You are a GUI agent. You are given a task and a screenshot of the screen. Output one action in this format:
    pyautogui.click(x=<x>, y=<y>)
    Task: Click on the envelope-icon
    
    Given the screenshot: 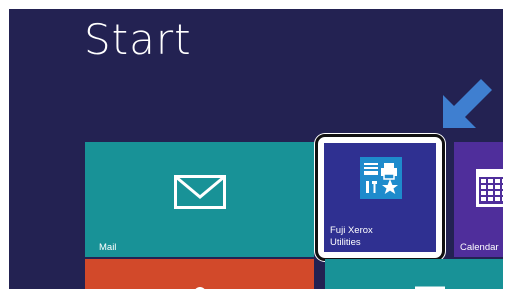 What is the action you would take?
    pyautogui.click(x=200, y=192)
    